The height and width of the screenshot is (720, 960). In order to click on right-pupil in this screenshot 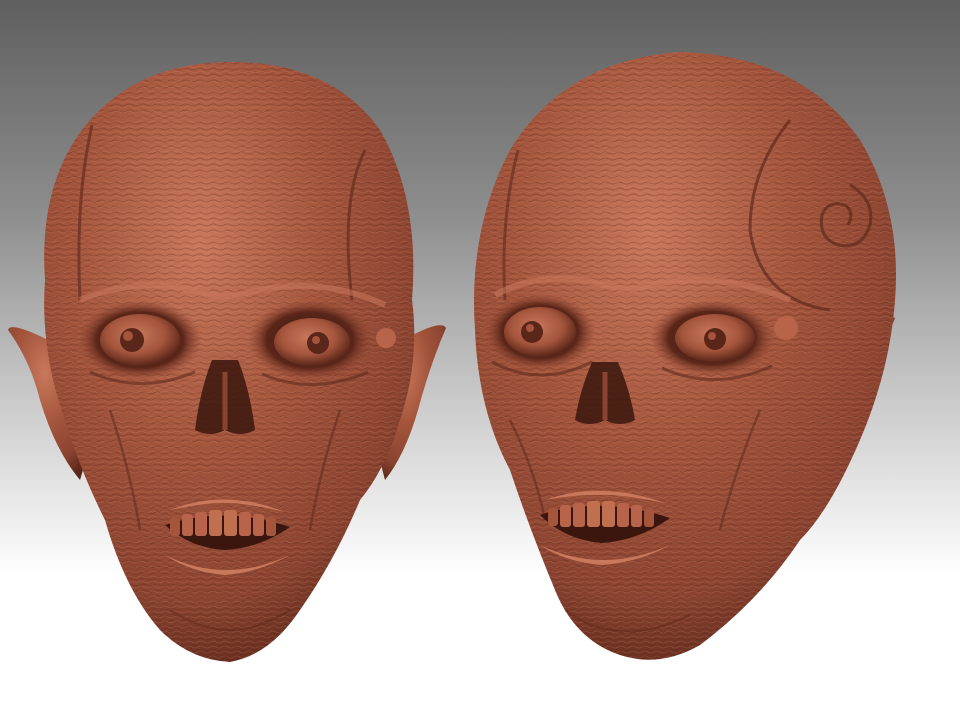, I will do `click(715, 339)`.